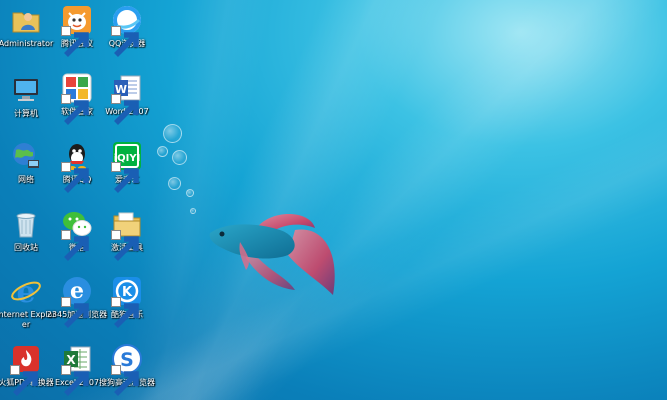 This screenshot has height=400, width=667. Describe the element at coordinates (26, 224) in the screenshot. I see `recycle-bin-icon` at that location.